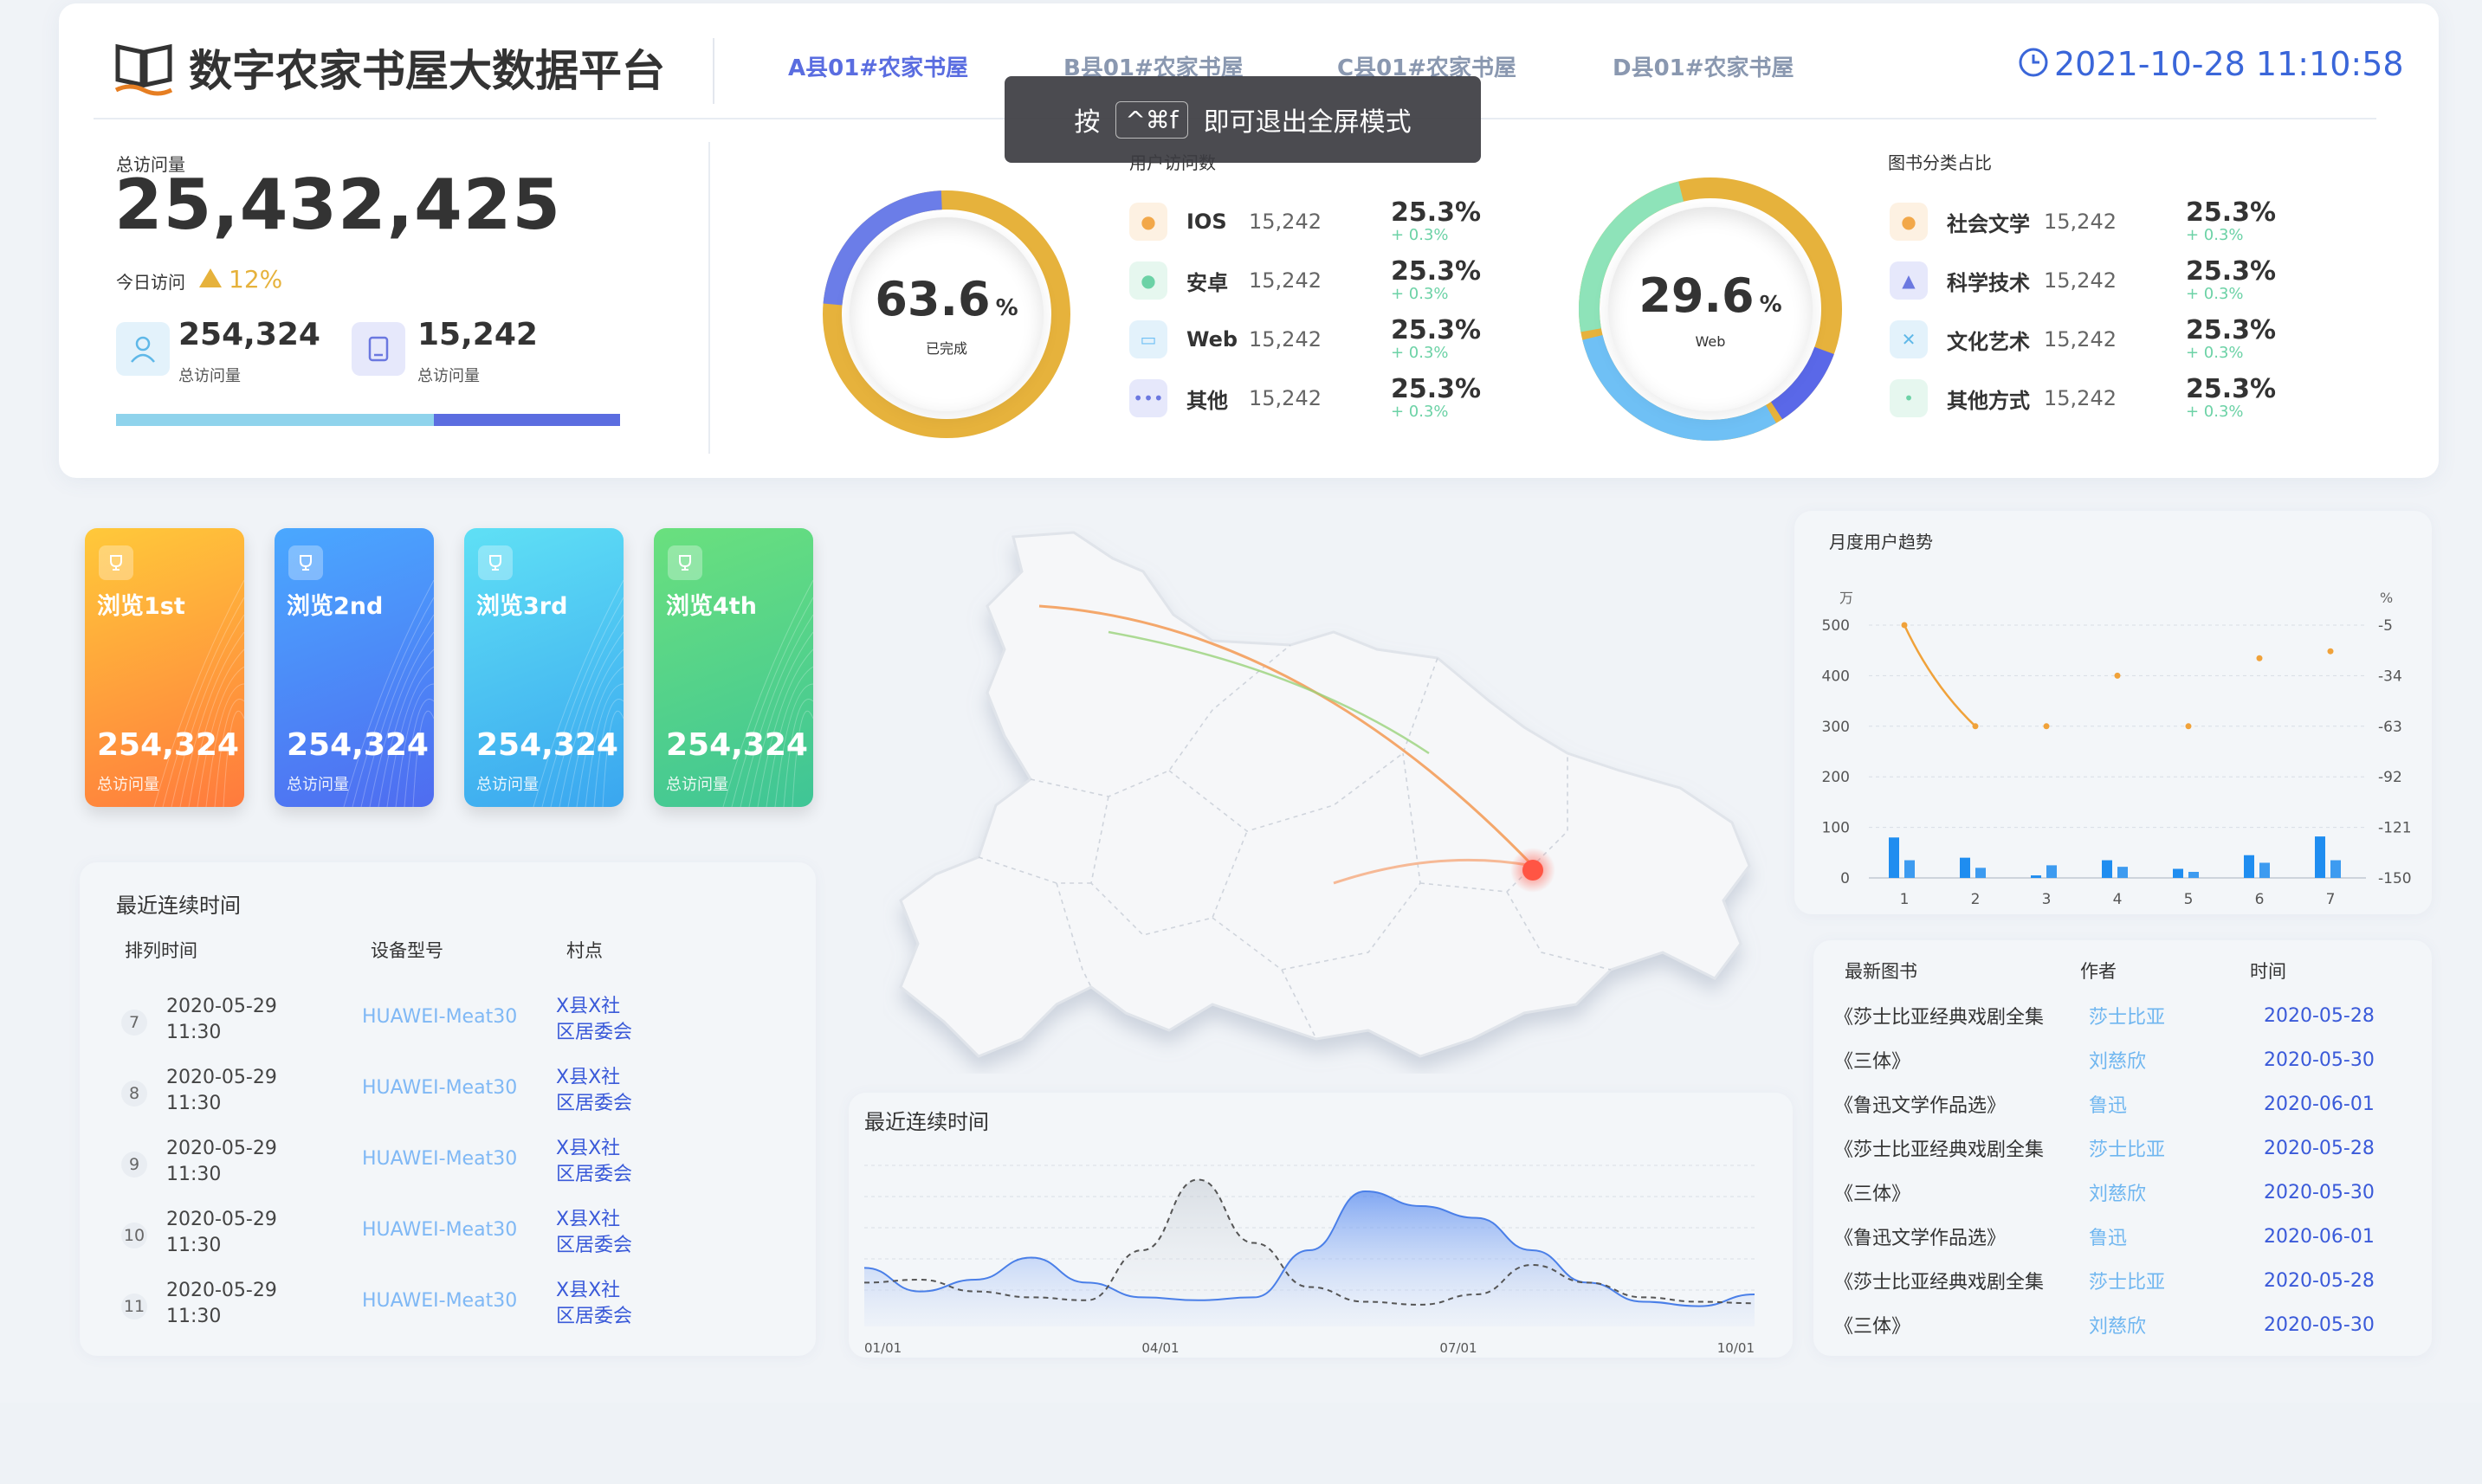  Describe the element at coordinates (2118, 1062) in the screenshot. I see `book-author: 刘慈欣` at that location.